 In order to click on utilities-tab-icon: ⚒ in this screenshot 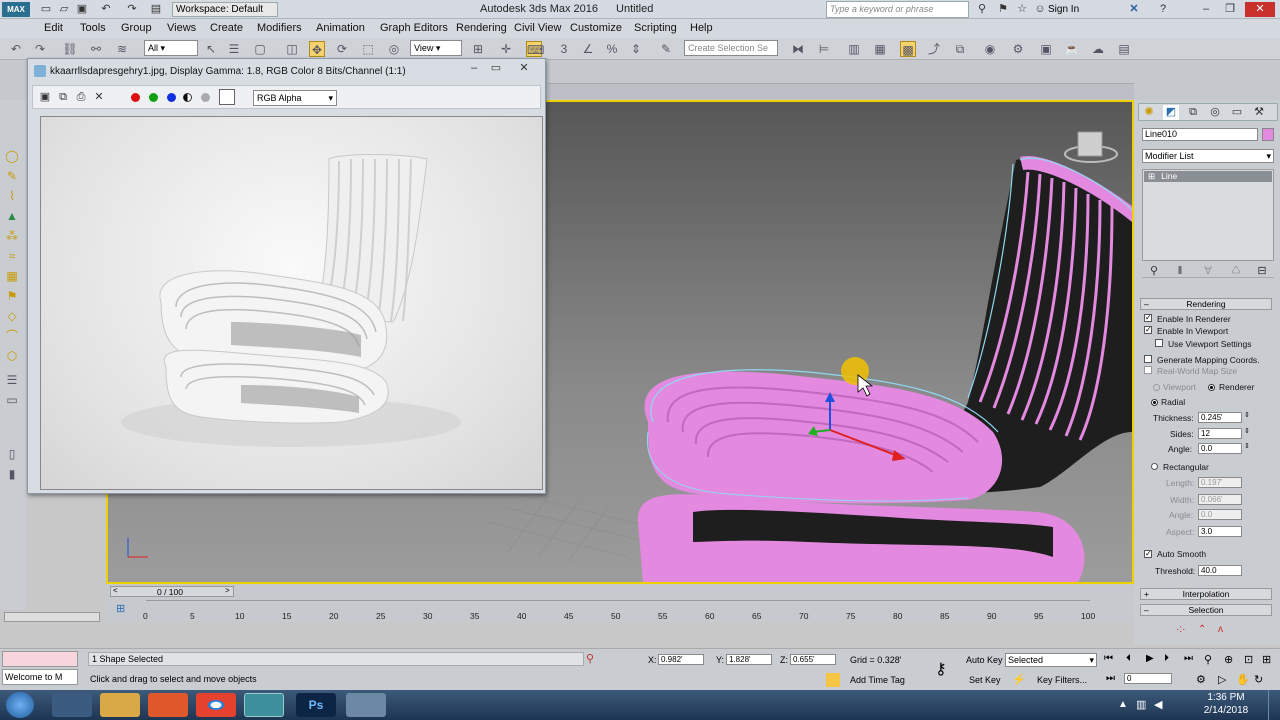, I will do `click(1259, 112)`.